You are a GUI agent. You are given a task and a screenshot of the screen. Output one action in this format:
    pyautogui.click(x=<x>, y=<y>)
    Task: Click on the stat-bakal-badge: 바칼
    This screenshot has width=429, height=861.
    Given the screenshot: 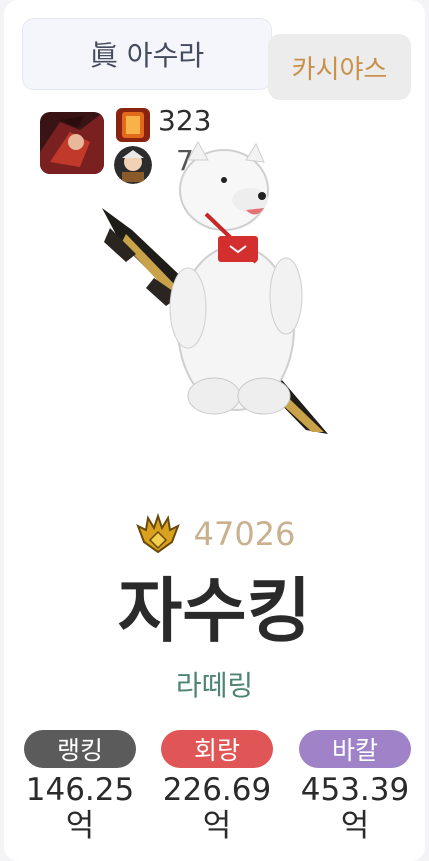 What is the action you would take?
    pyautogui.click(x=355, y=749)
    